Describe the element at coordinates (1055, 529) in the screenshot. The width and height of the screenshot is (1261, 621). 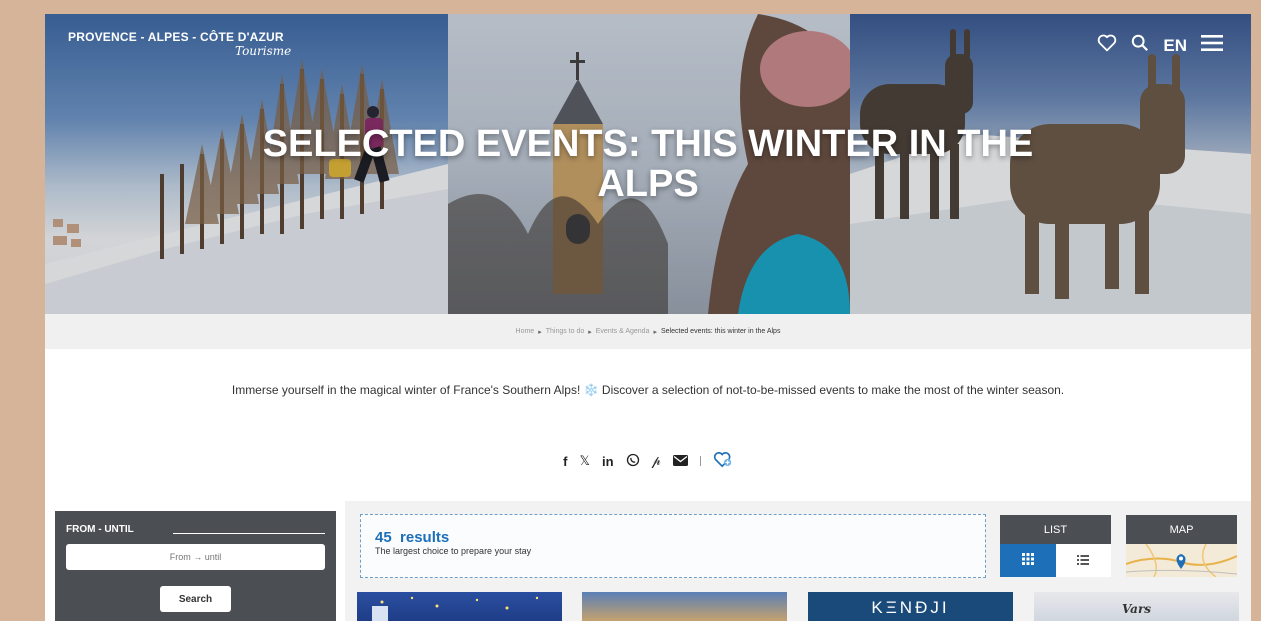
I see `list-view-label: LIST` at that location.